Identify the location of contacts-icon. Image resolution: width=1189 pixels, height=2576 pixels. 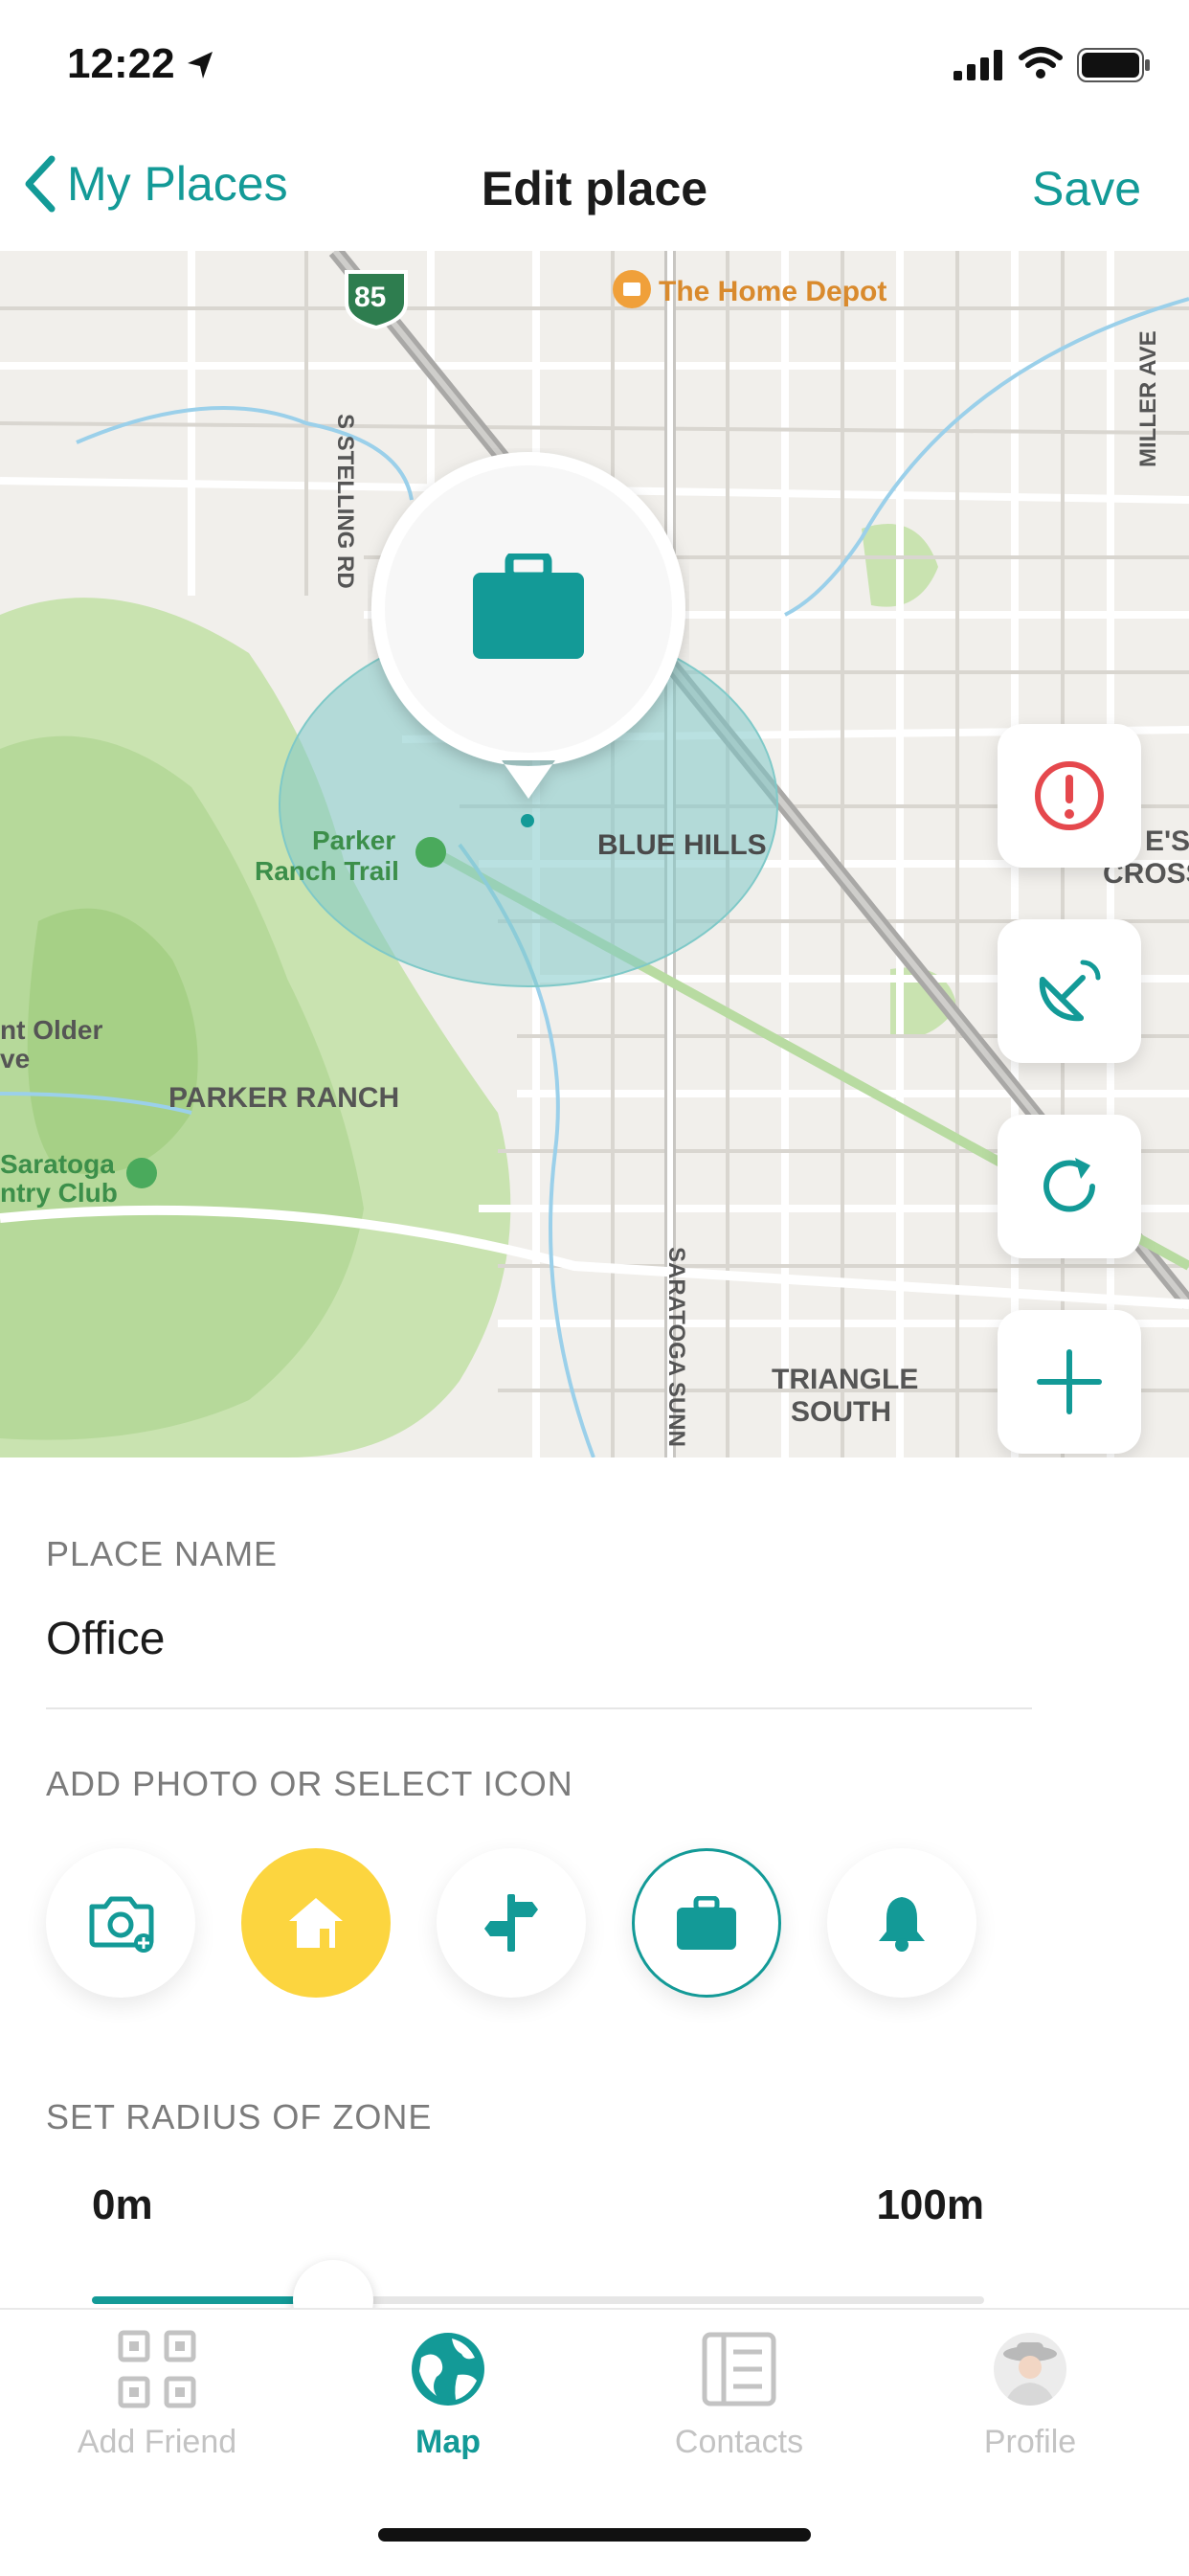
(739, 2369).